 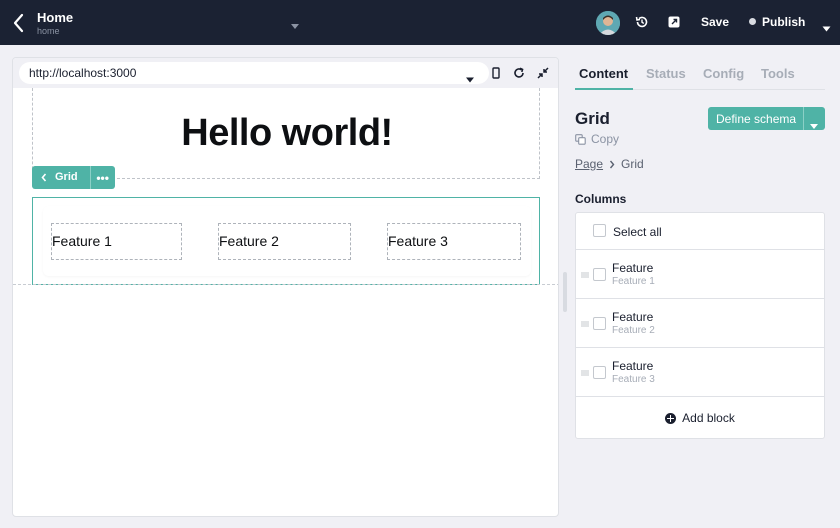 I want to click on block-toolbar: Grid •••, so click(x=73, y=177).